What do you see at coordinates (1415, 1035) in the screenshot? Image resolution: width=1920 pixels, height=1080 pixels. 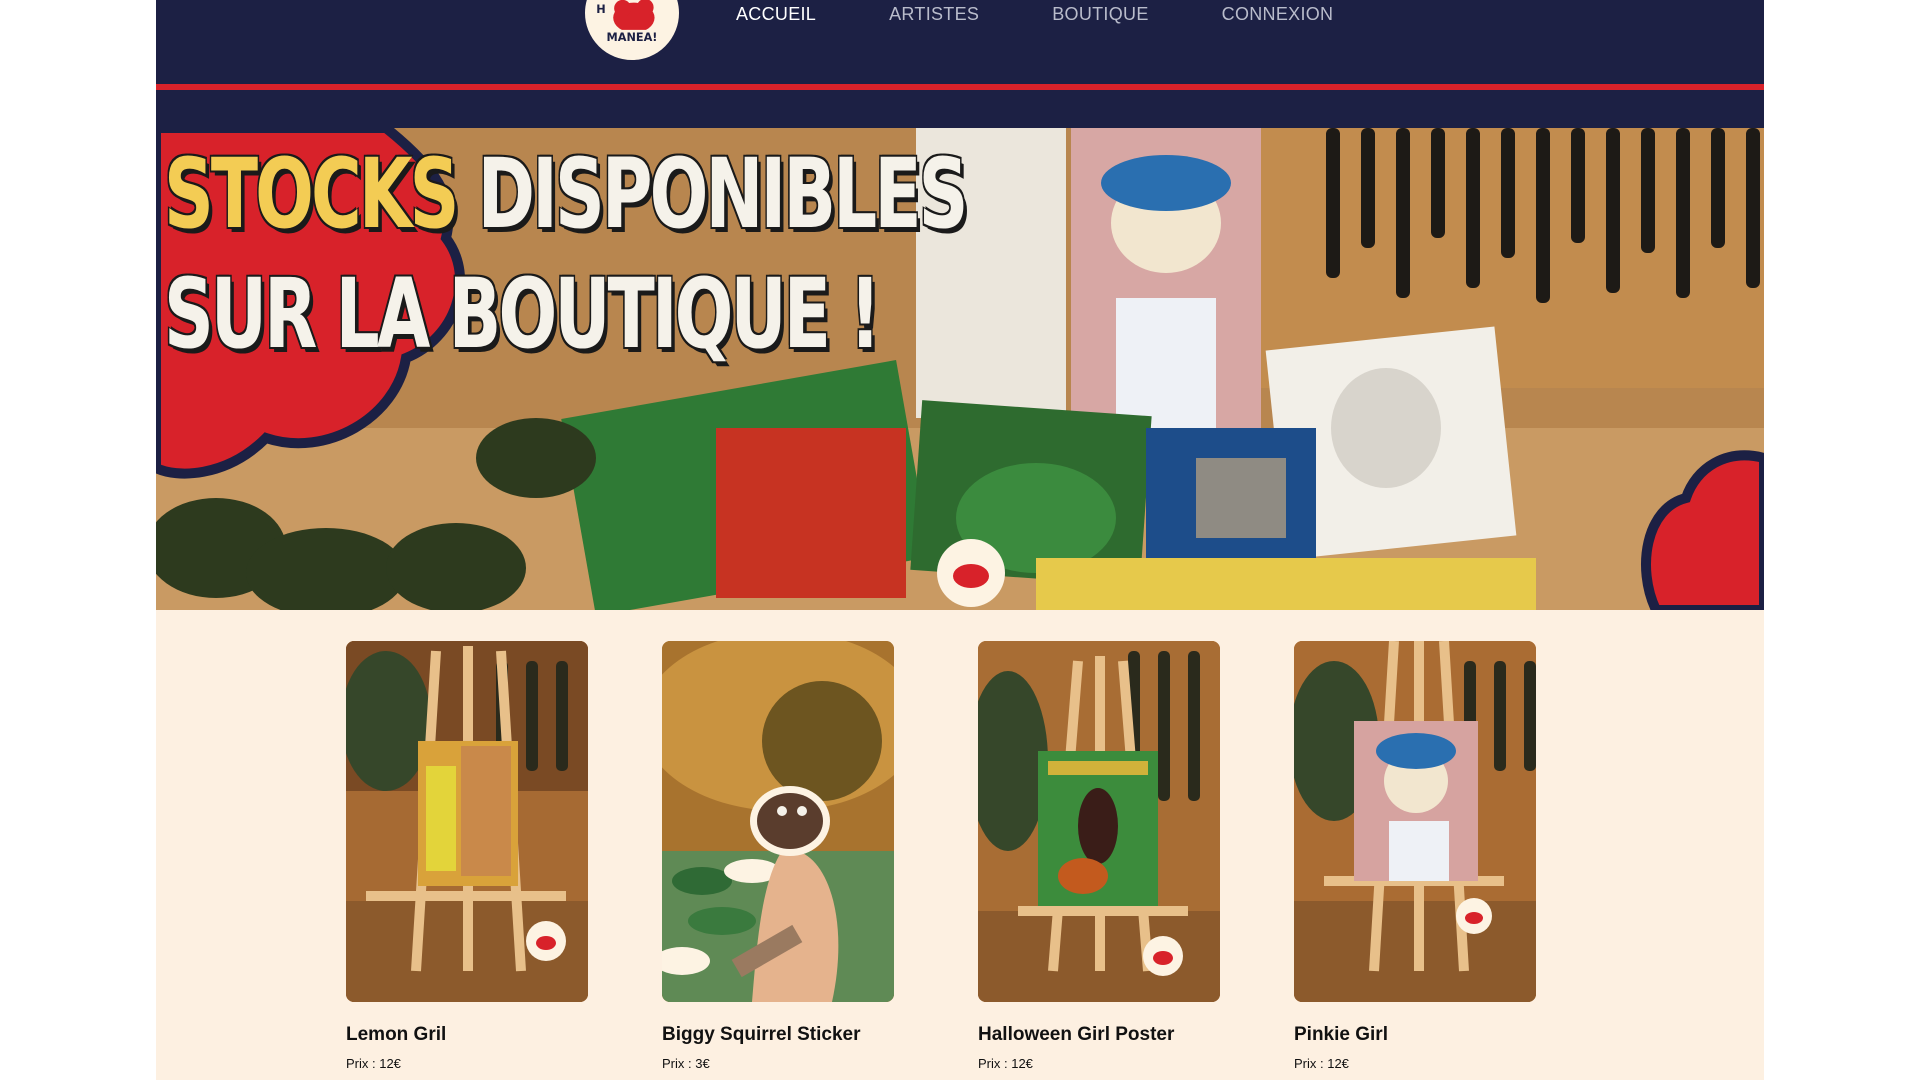 I see `product-name: Pinkie Girl` at bounding box center [1415, 1035].